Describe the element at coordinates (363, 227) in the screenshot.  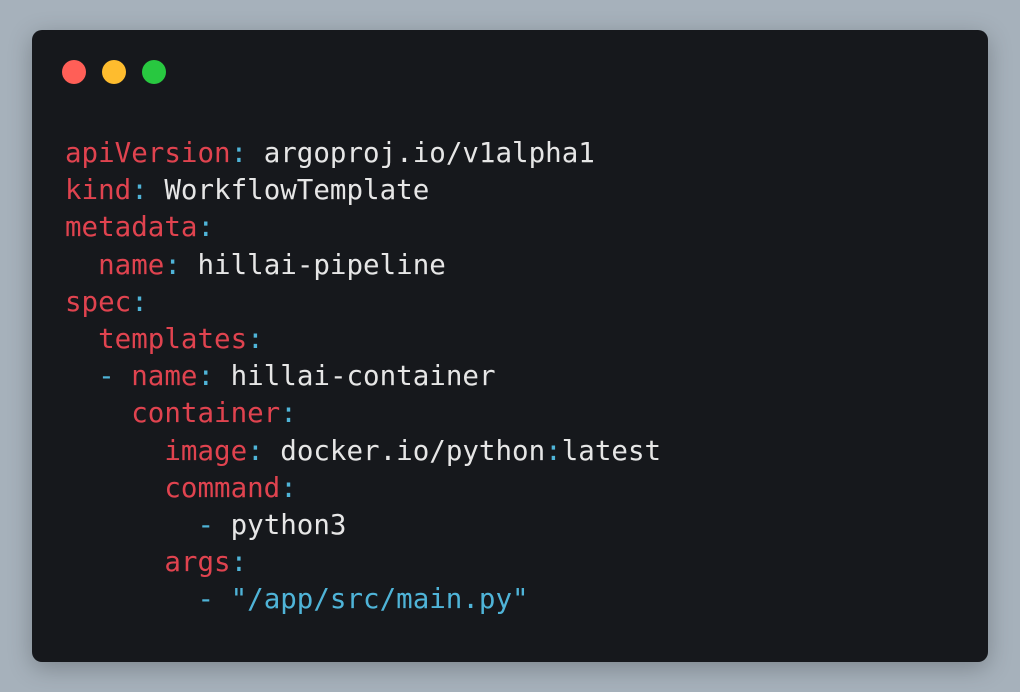
I see `code-line: metadata:` at that location.